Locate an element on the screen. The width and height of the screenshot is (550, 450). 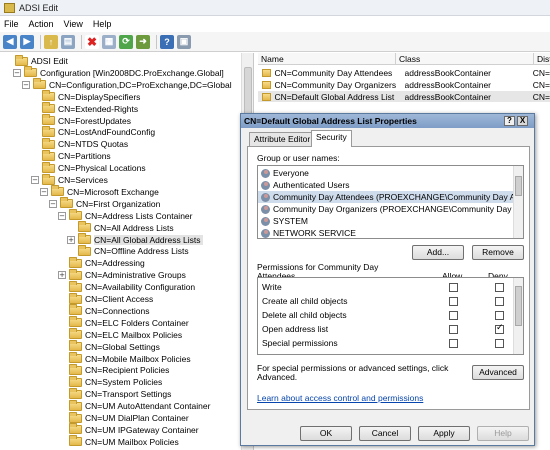
tree-node: CN=Client Access is located at coordinates (105, 298).